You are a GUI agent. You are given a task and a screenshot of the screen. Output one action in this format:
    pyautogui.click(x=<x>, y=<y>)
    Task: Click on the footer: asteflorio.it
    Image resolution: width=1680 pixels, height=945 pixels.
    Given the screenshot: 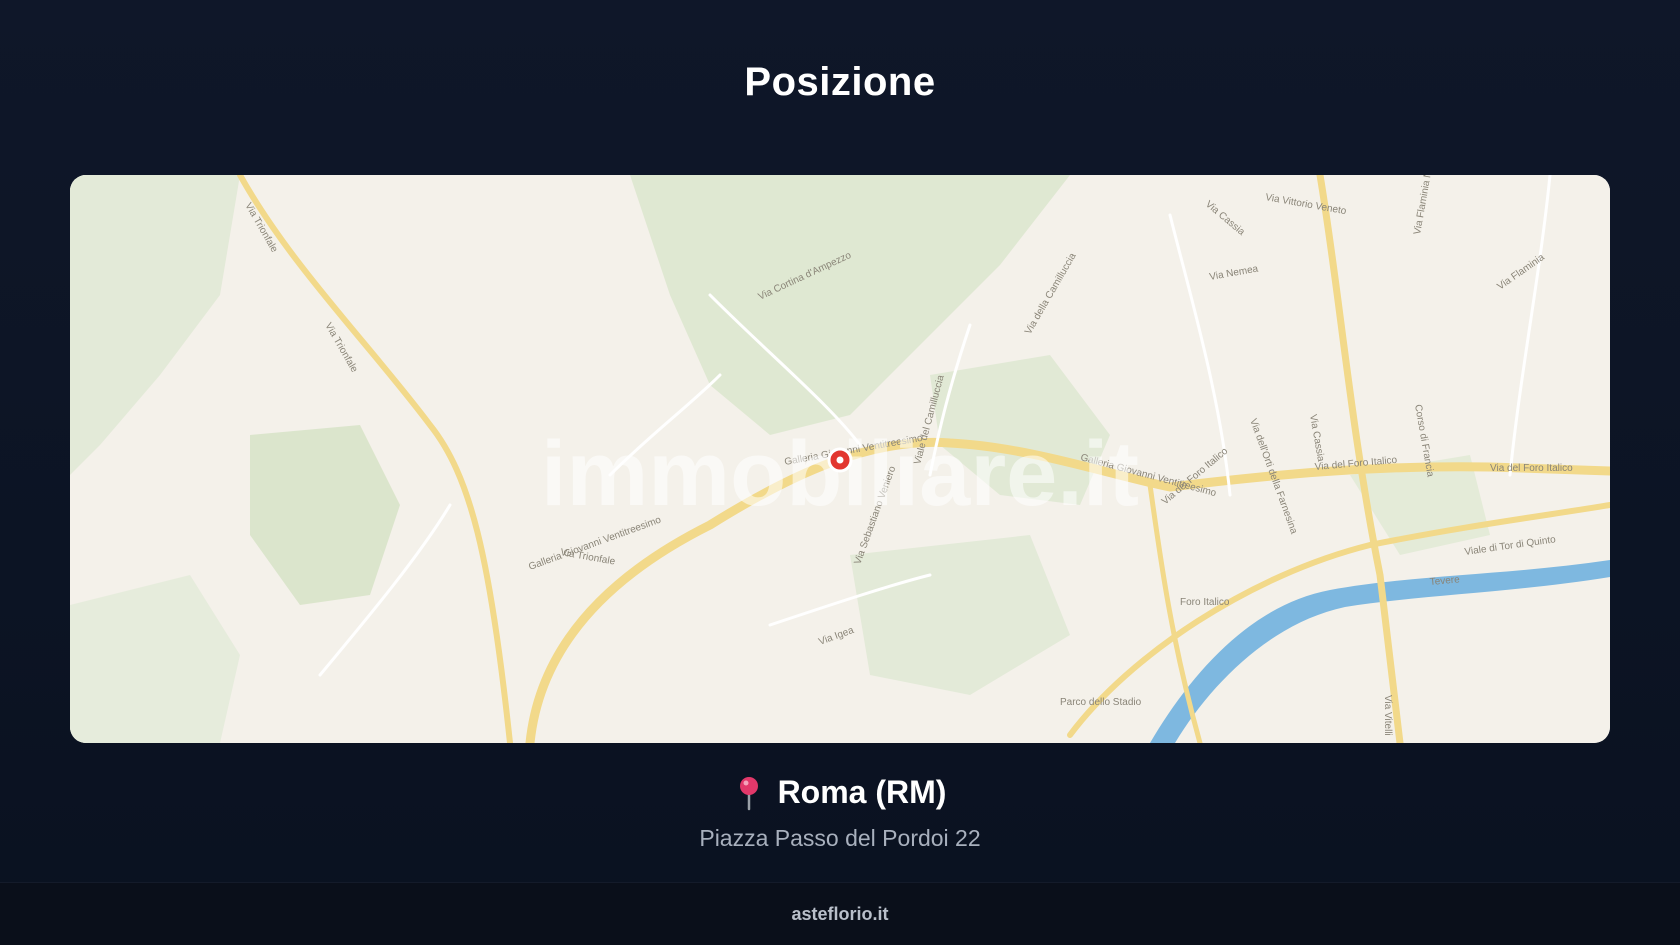 What is the action you would take?
    pyautogui.click(x=840, y=913)
    